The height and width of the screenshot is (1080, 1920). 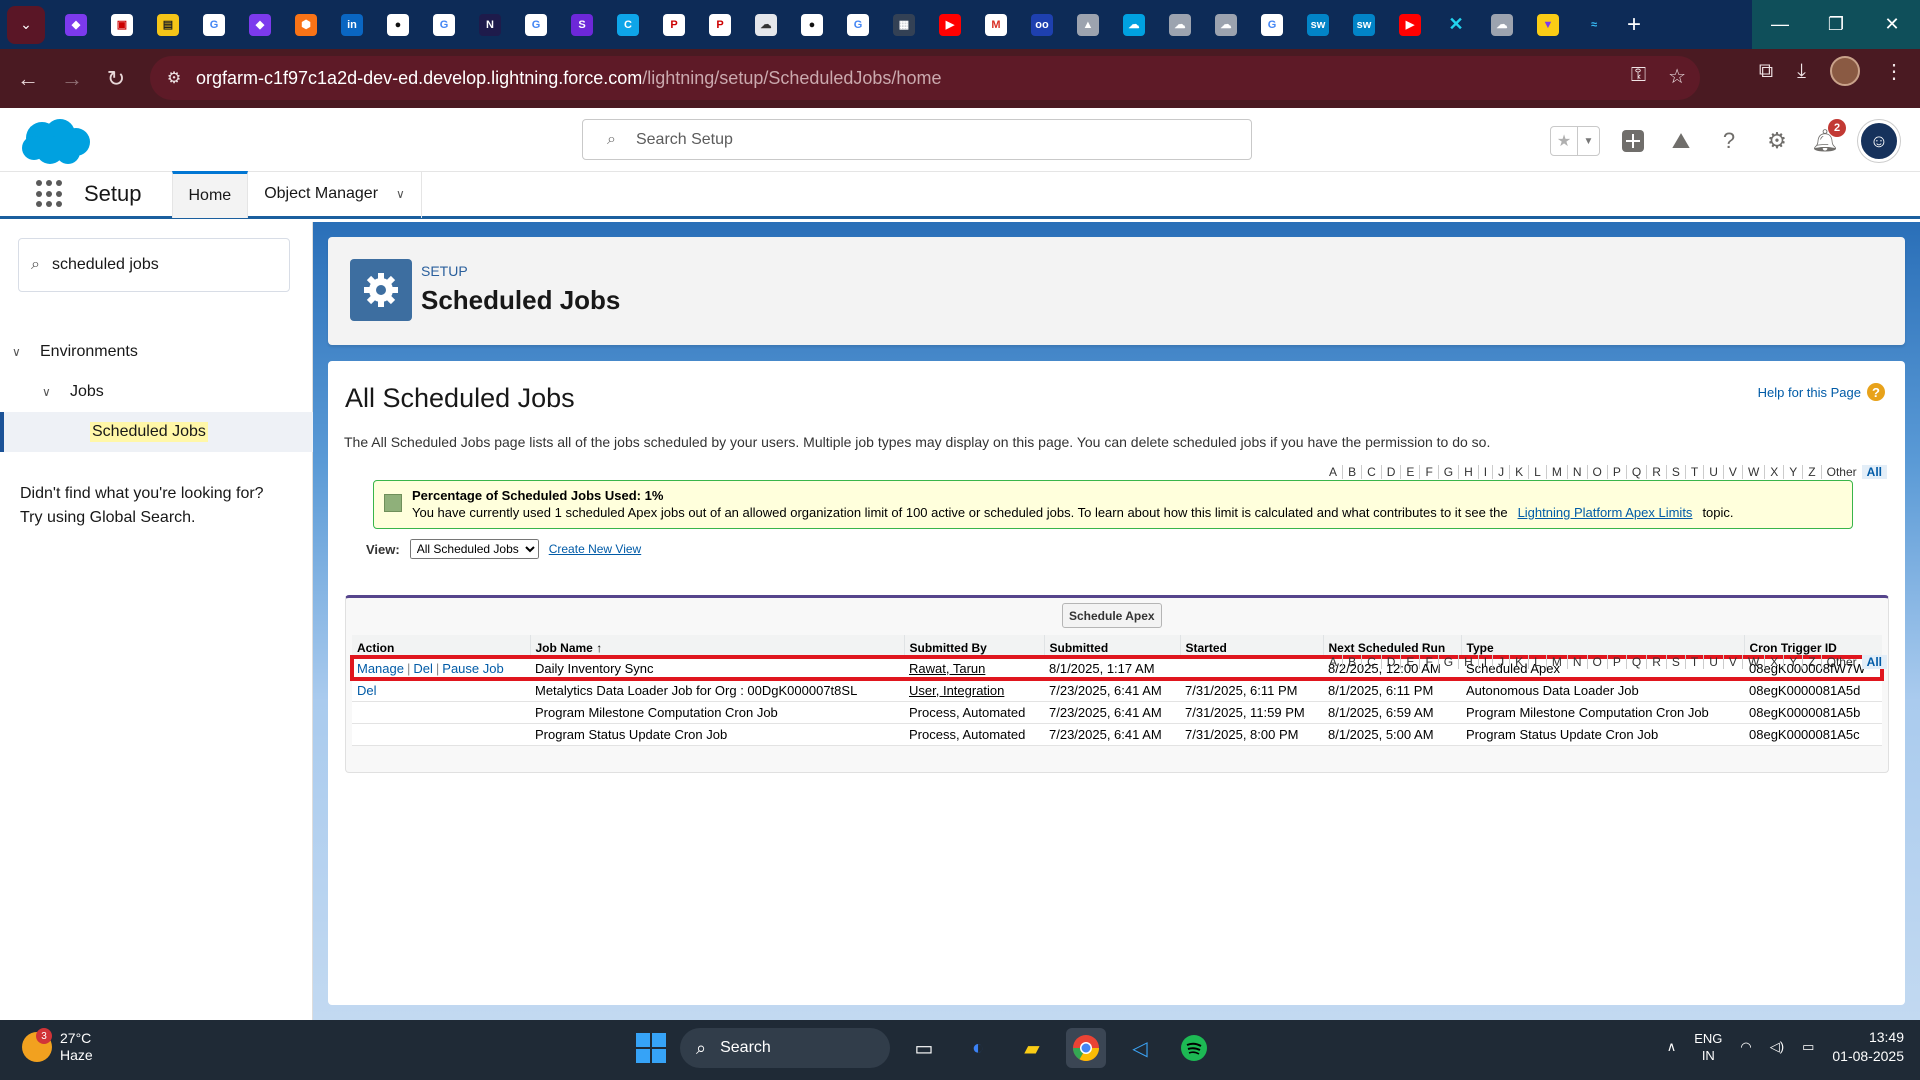 I want to click on weather-widget: 3 27°C Haze, so click(x=57, y=1046).